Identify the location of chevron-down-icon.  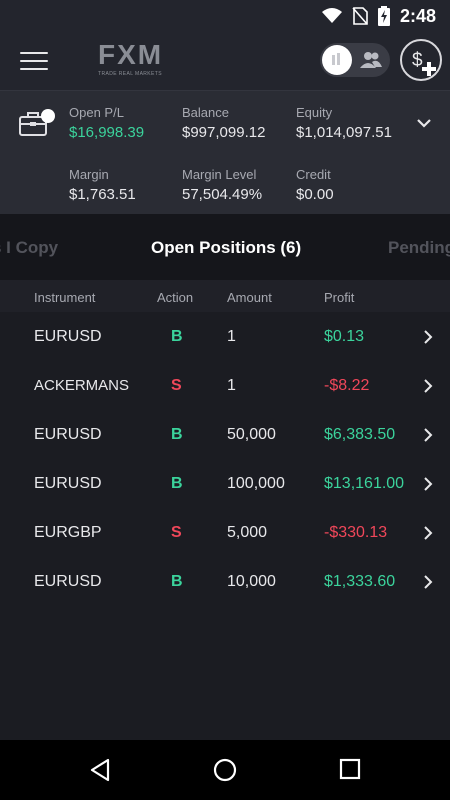
(424, 123).